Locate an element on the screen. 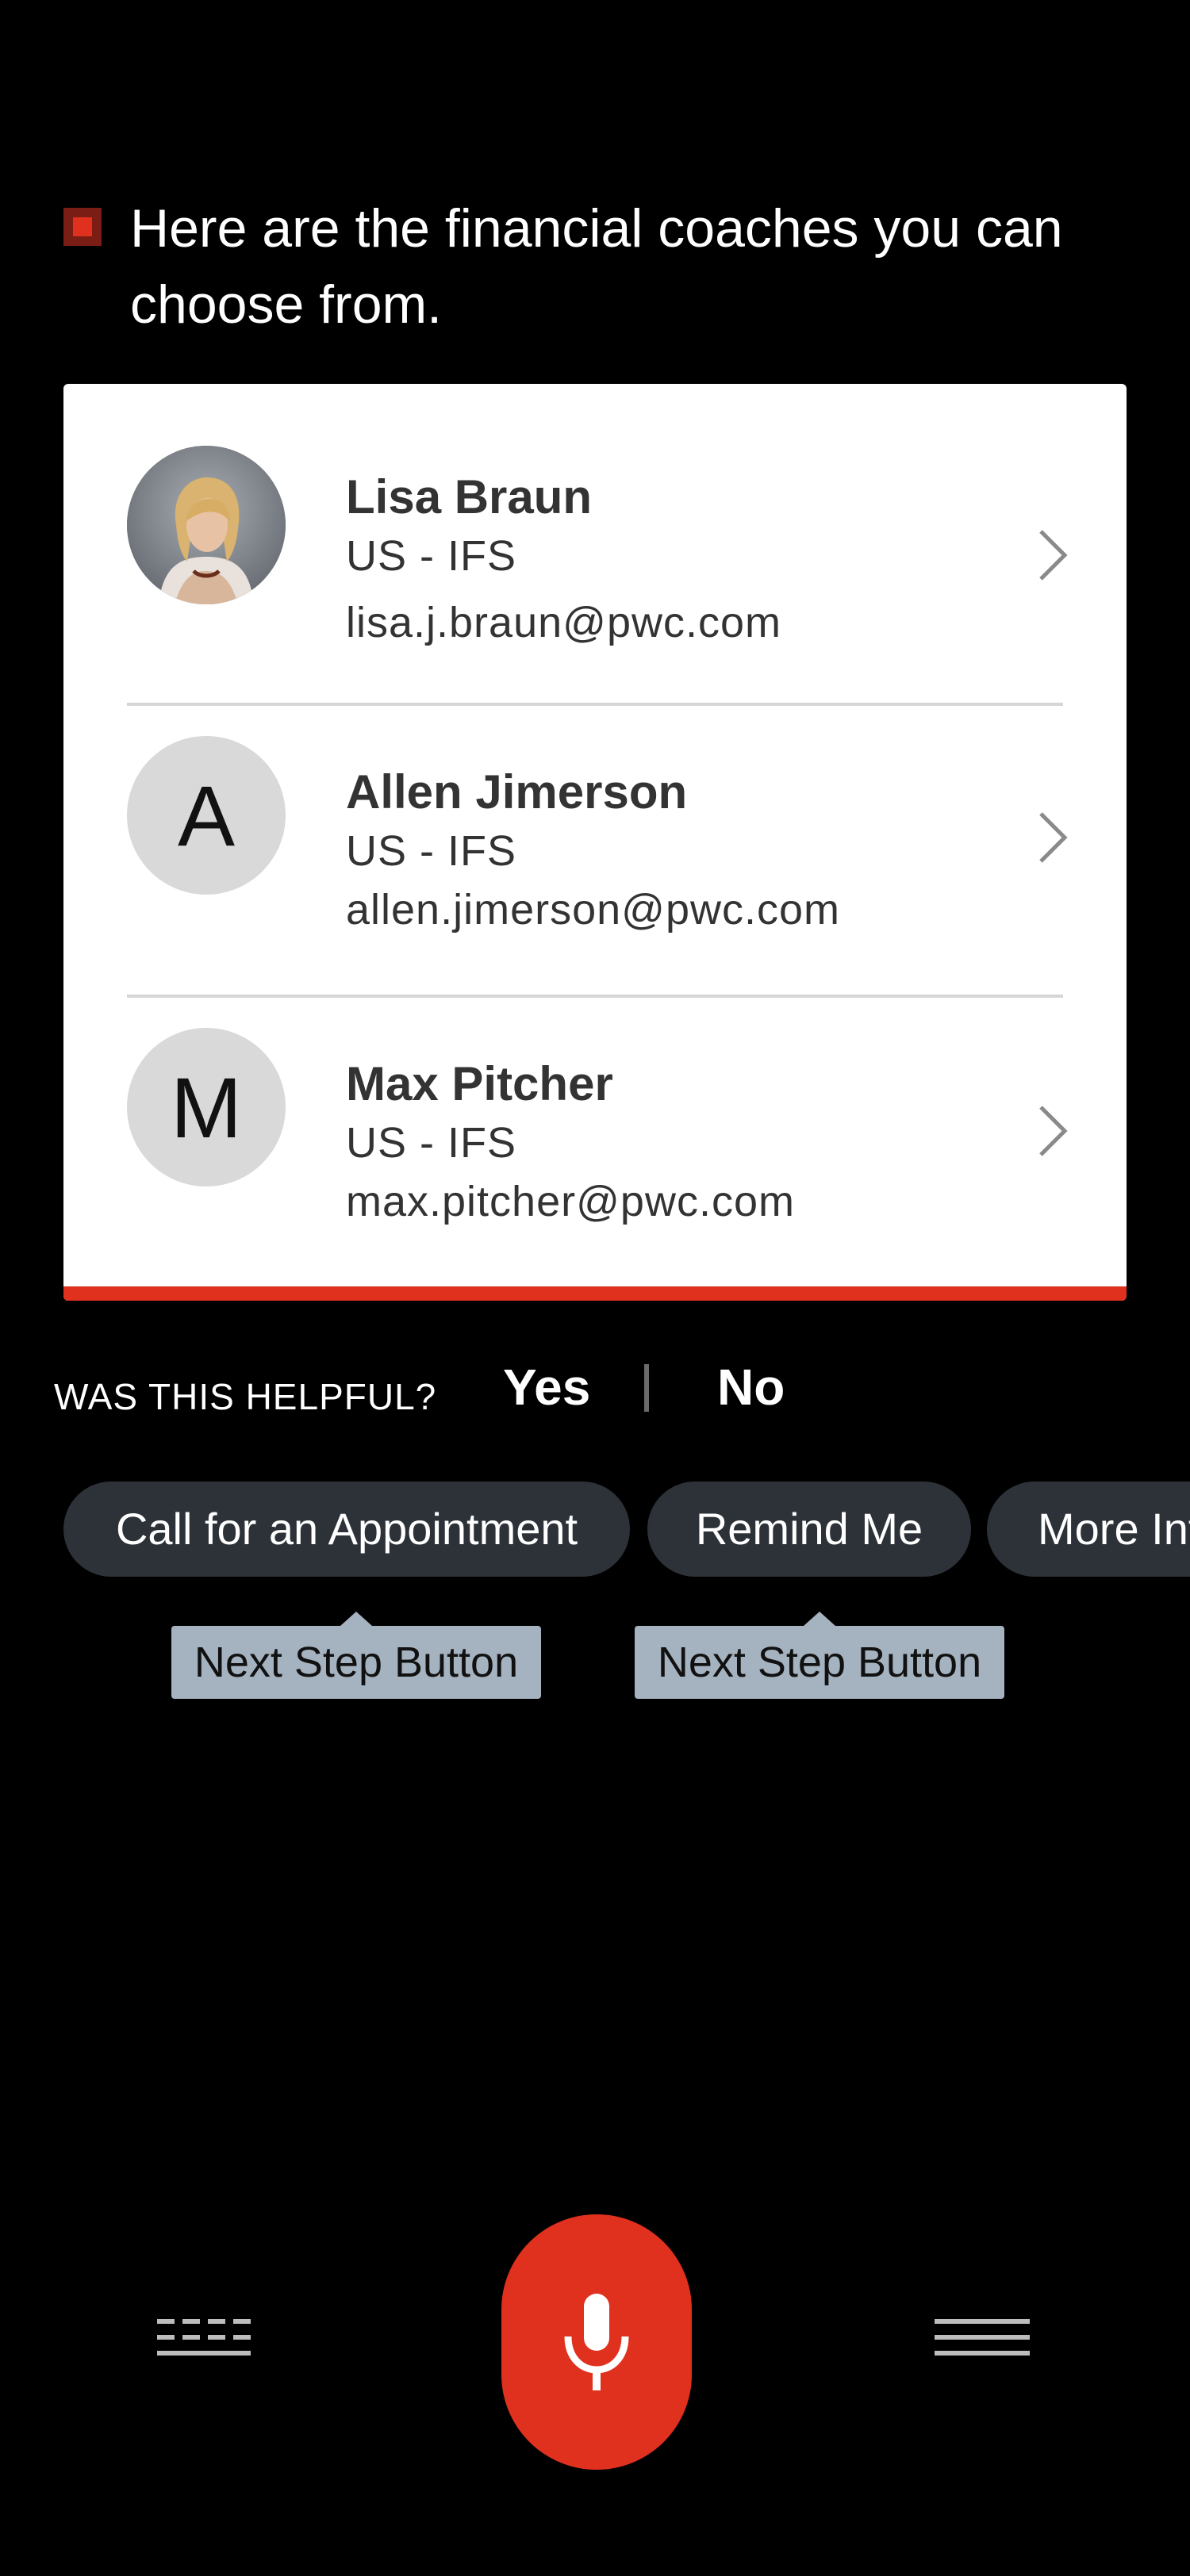 The width and height of the screenshot is (1190, 2576). coach-email: max.pitcher@pwc.com is located at coordinates (570, 1202).